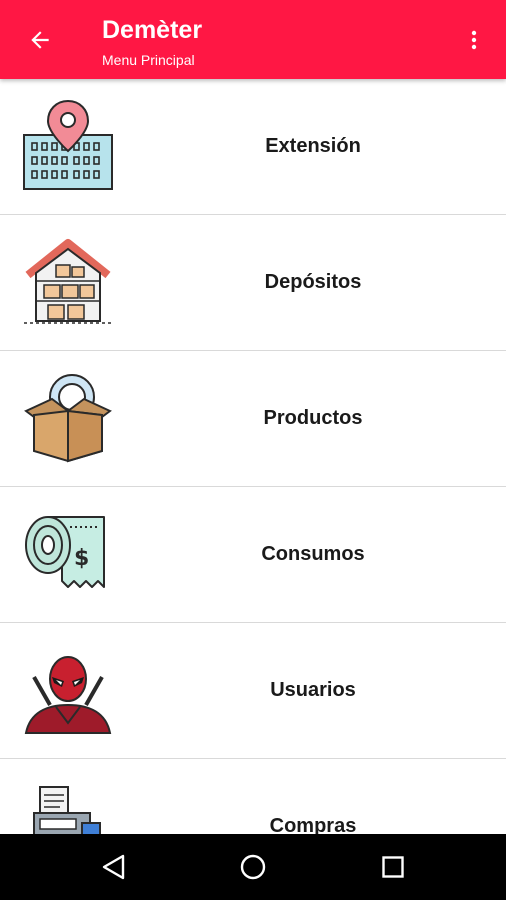 The height and width of the screenshot is (900, 506). What do you see at coordinates (313, 282) in the screenshot?
I see `menu-item-label: Depósitos` at bounding box center [313, 282].